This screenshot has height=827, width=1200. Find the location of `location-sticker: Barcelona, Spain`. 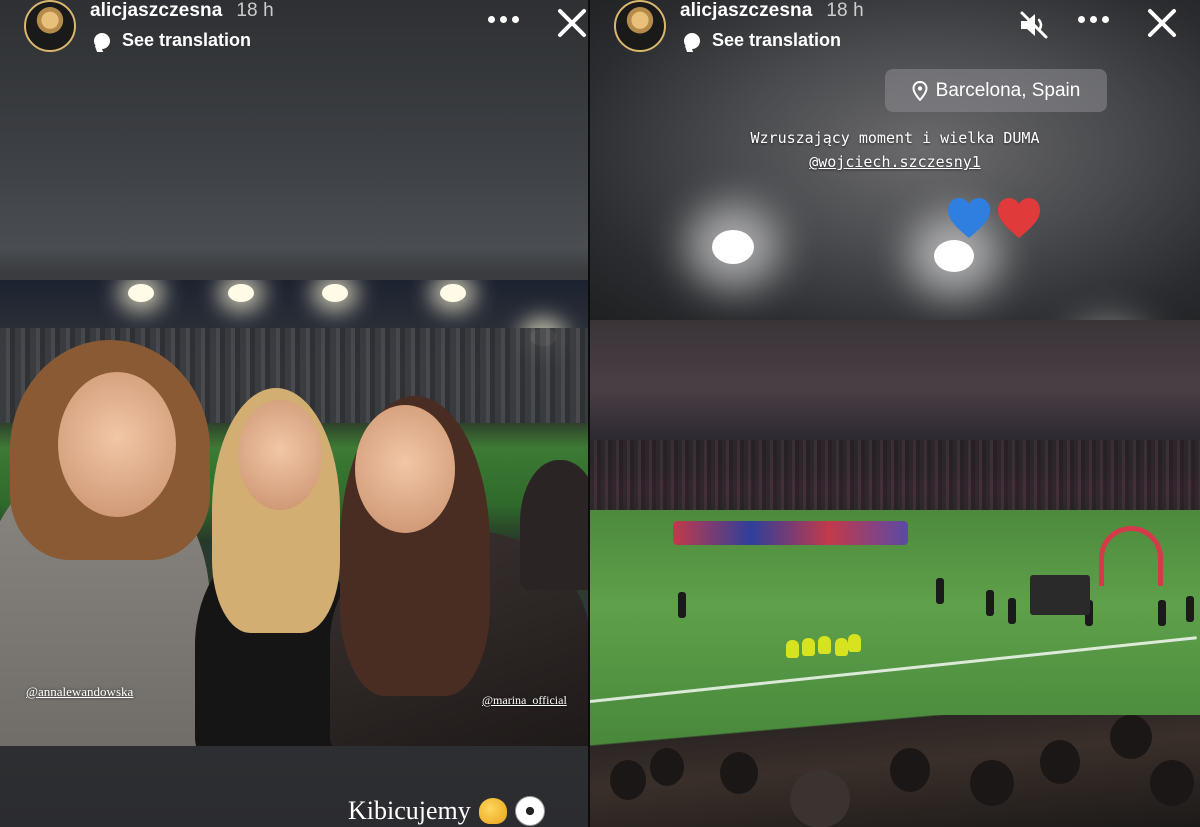

location-sticker: Barcelona, Spain is located at coordinates (996, 90).